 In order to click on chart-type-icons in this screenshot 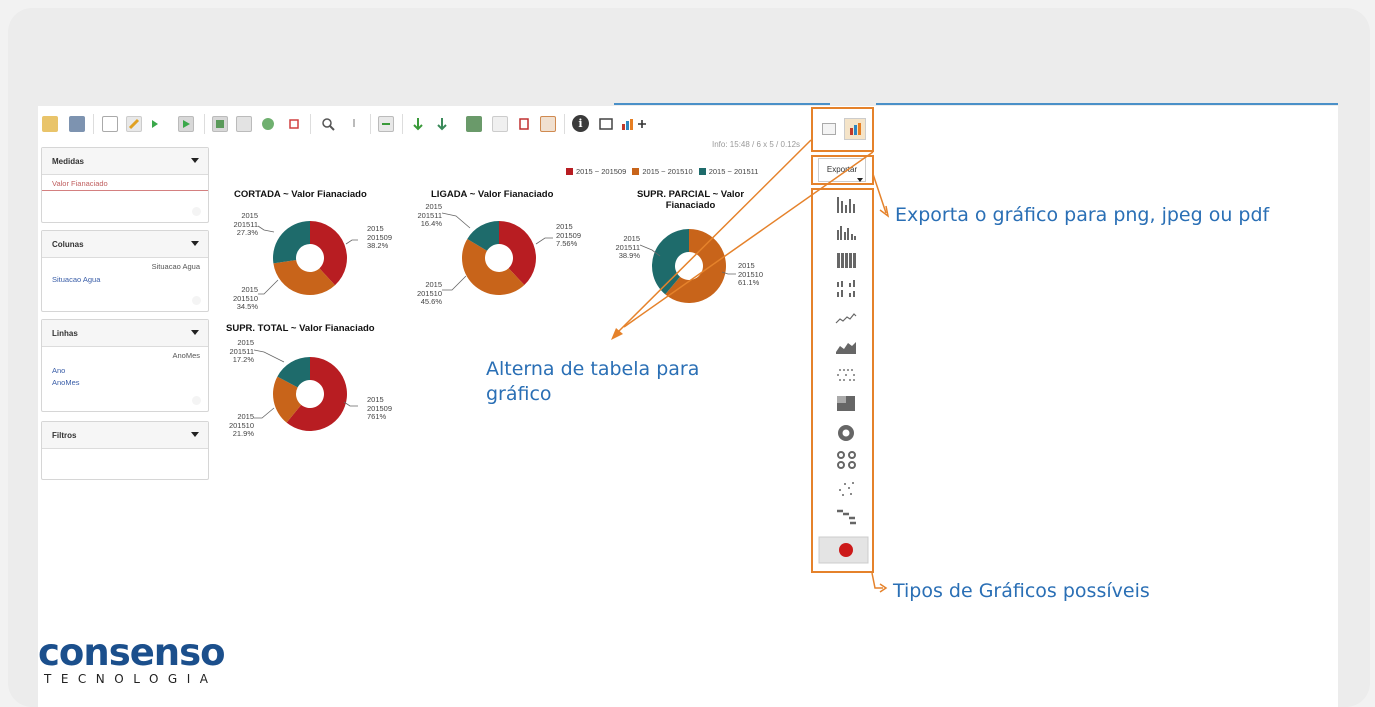, I will do `click(843, 380)`.